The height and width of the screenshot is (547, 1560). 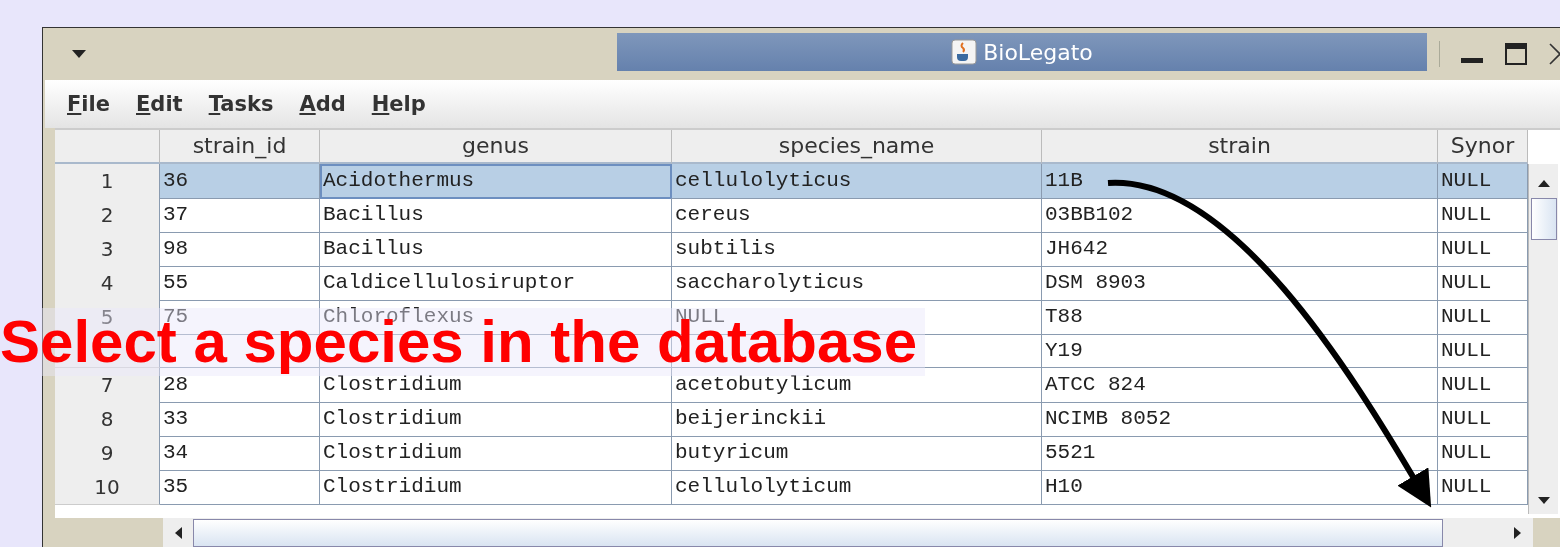 I want to click on table-cell: beijerinckii, so click(x=857, y=419).